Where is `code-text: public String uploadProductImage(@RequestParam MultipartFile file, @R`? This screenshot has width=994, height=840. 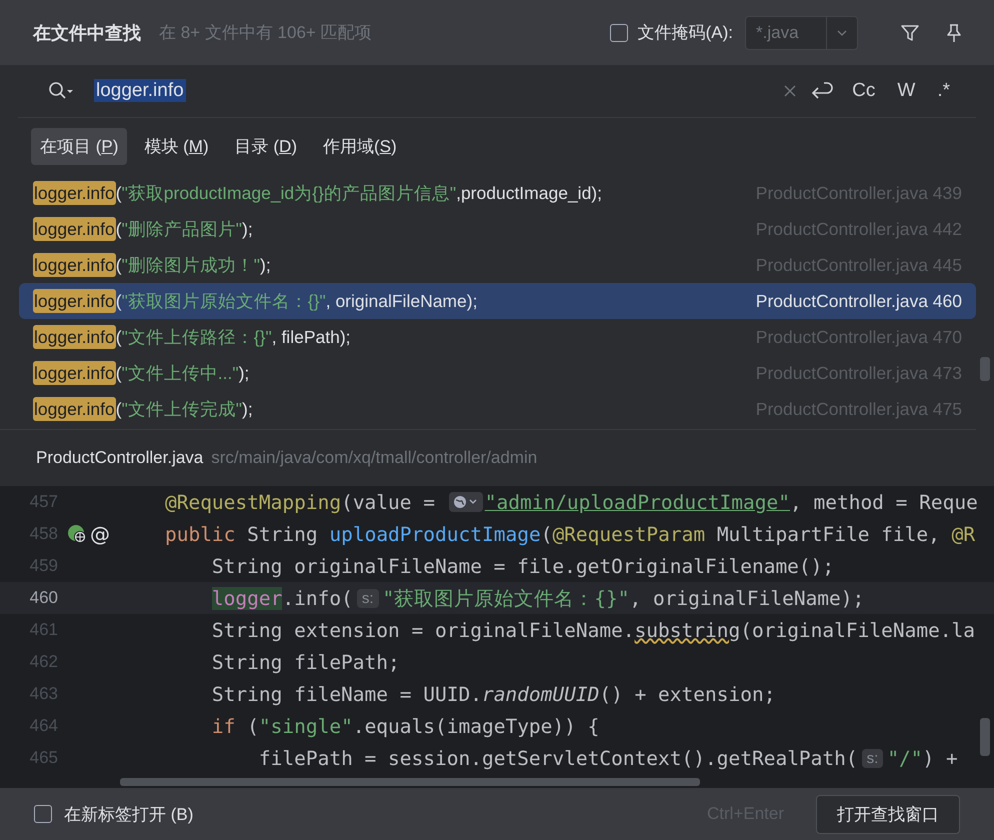
code-text: public String uploadProductImage(@RequestParam MultipartFile file, @R is located at coordinates (570, 534).